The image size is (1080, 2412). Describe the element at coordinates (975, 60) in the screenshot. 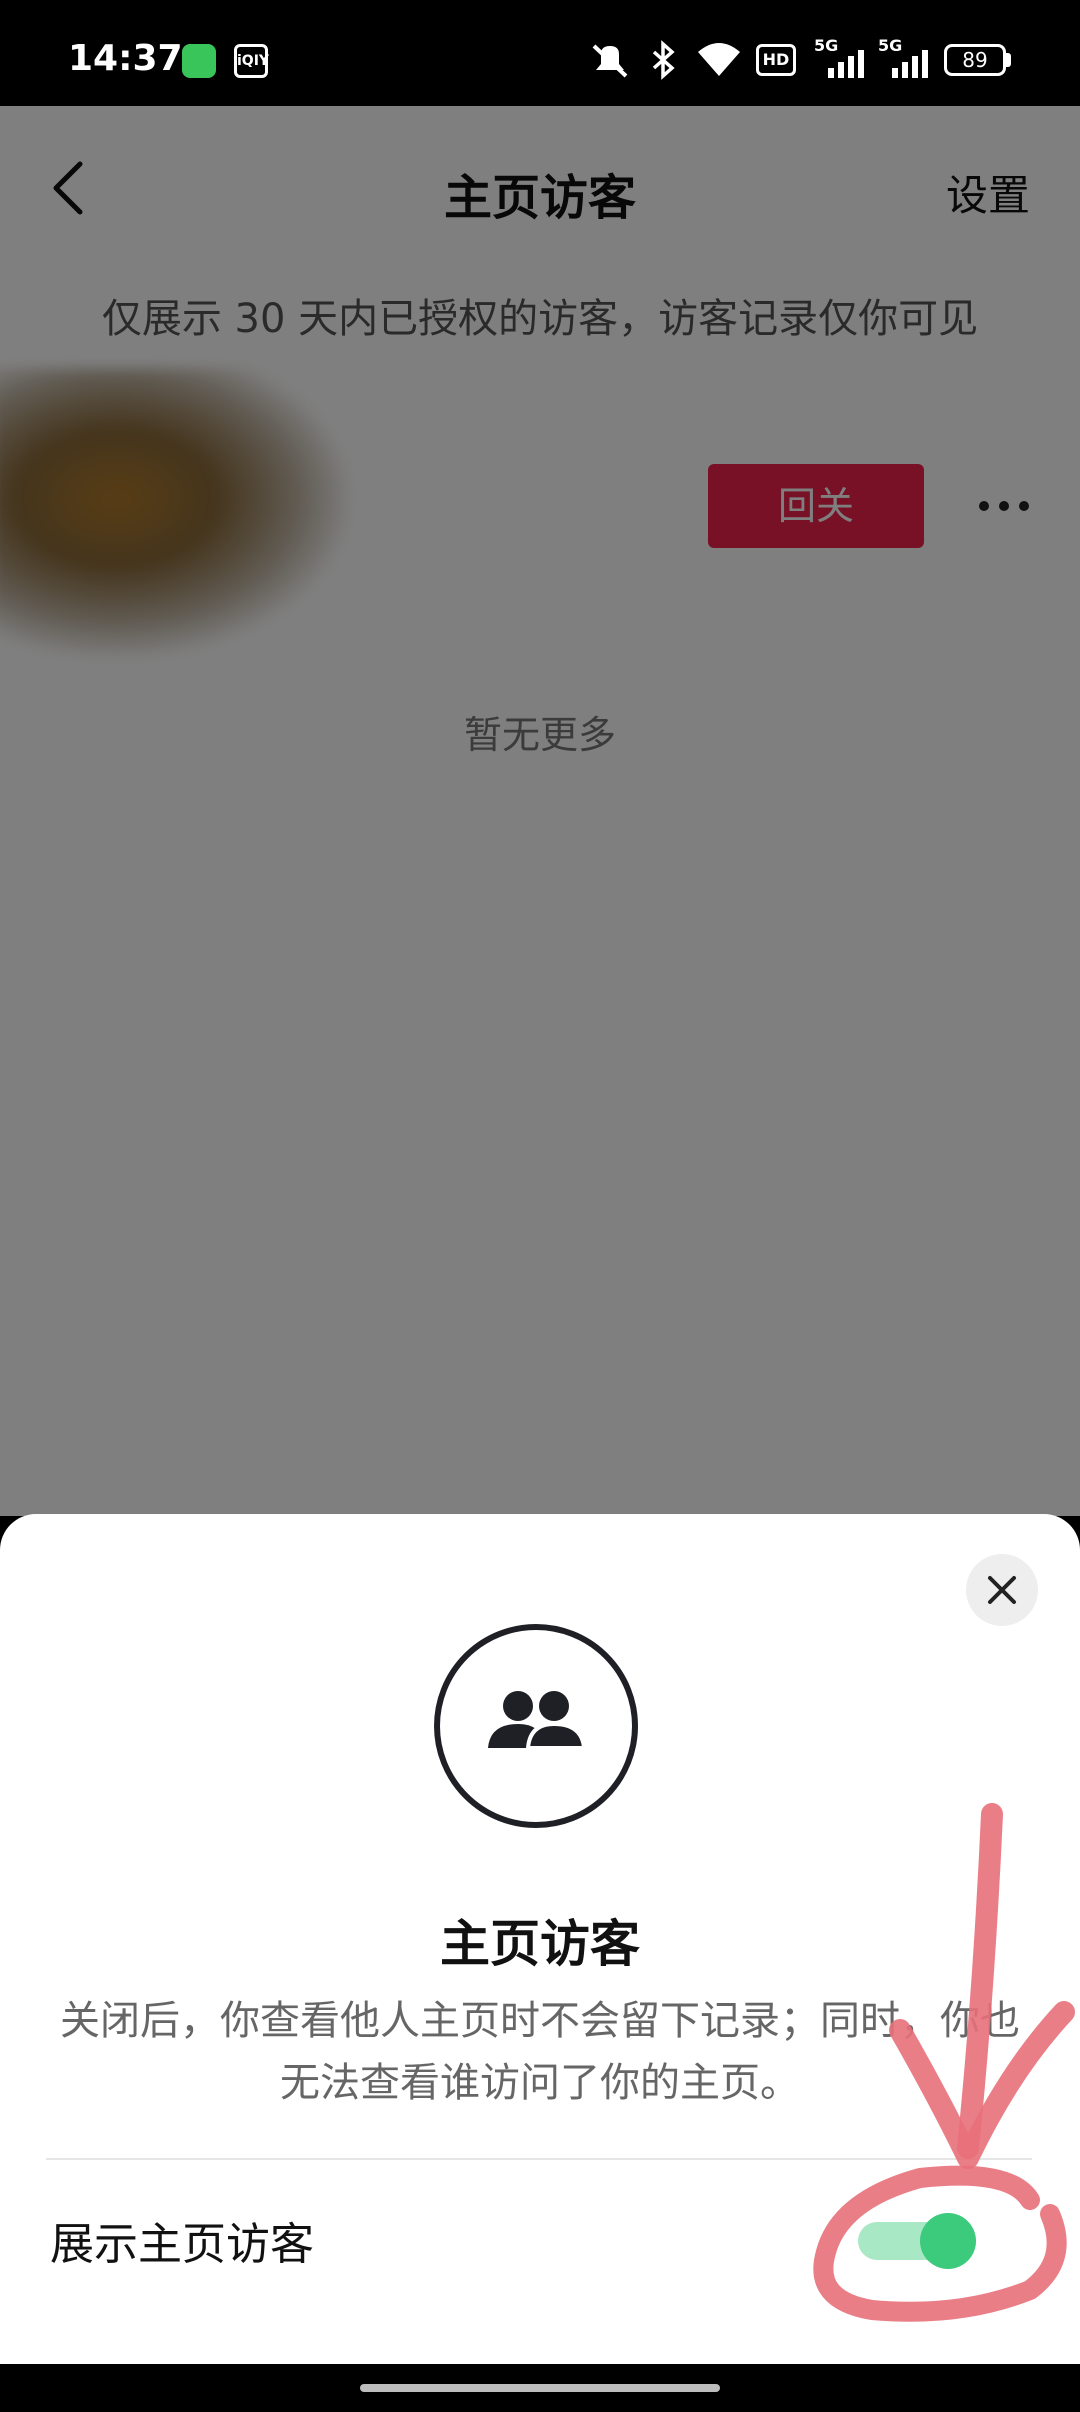

I see `battery-indicator: 89` at that location.